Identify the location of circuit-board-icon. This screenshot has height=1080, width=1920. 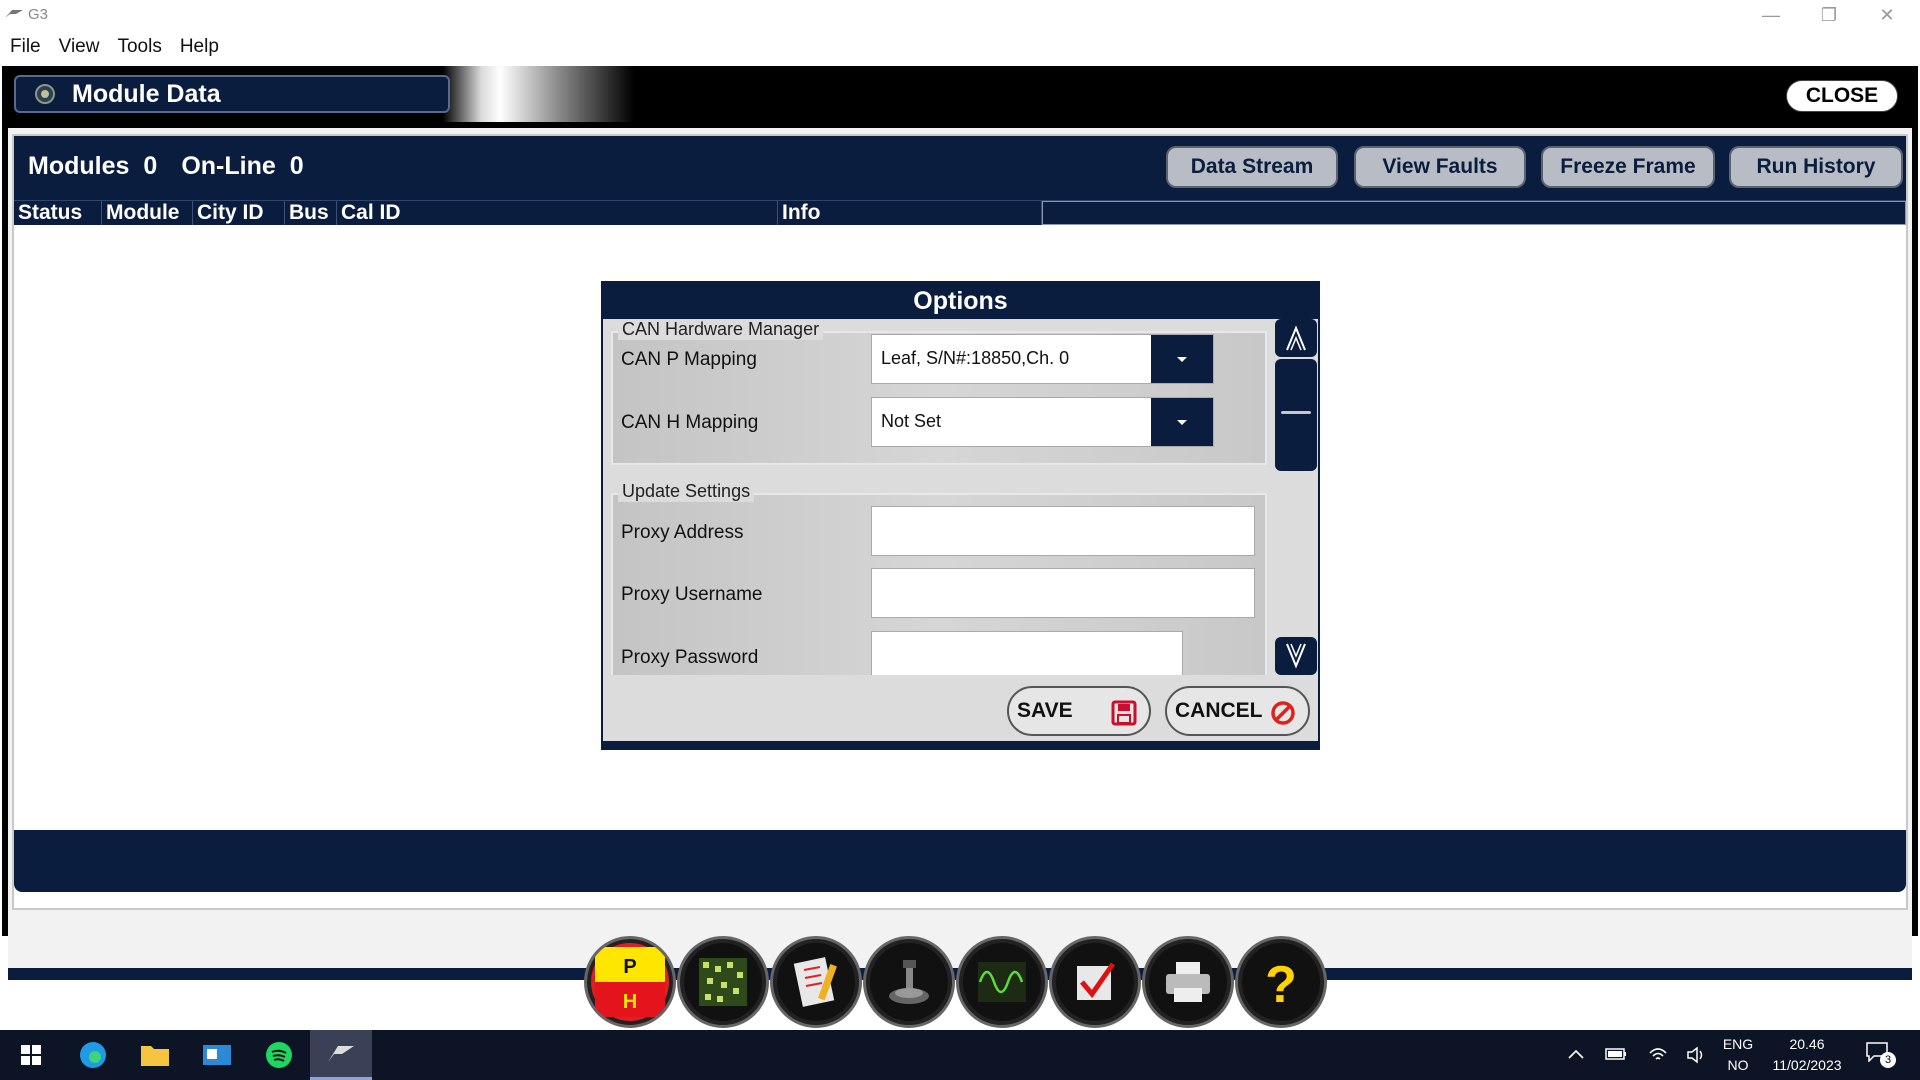
(723, 982).